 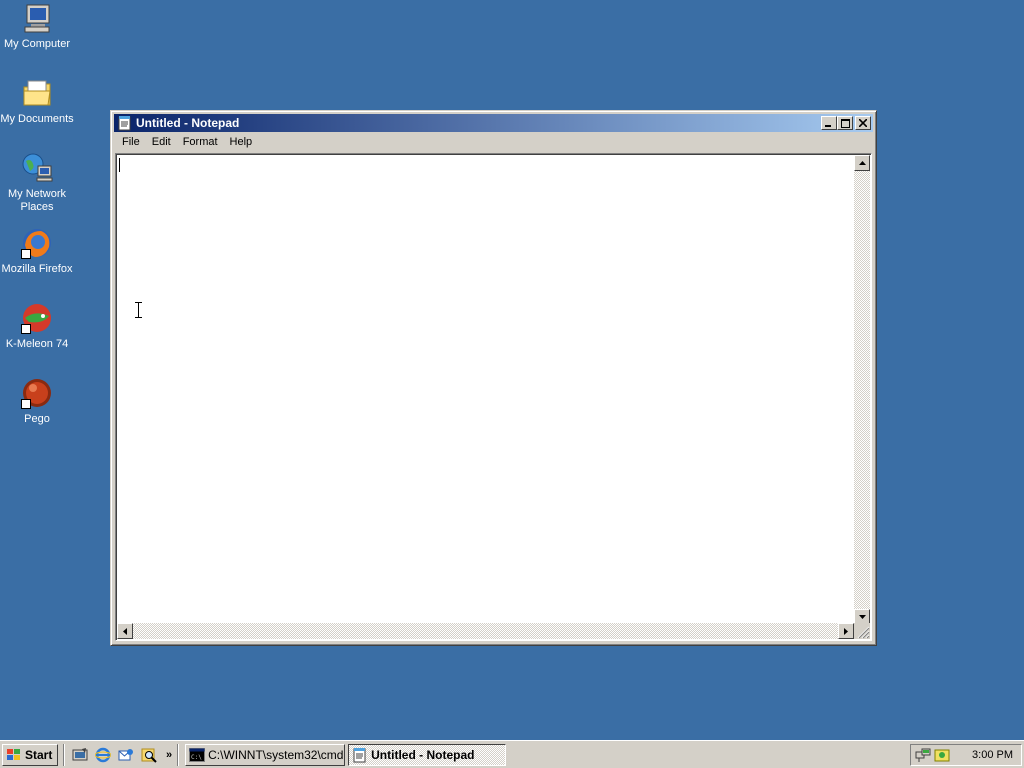 What do you see at coordinates (485, 631) in the screenshot?
I see `horizontal-scrollbar` at bounding box center [485, 631].